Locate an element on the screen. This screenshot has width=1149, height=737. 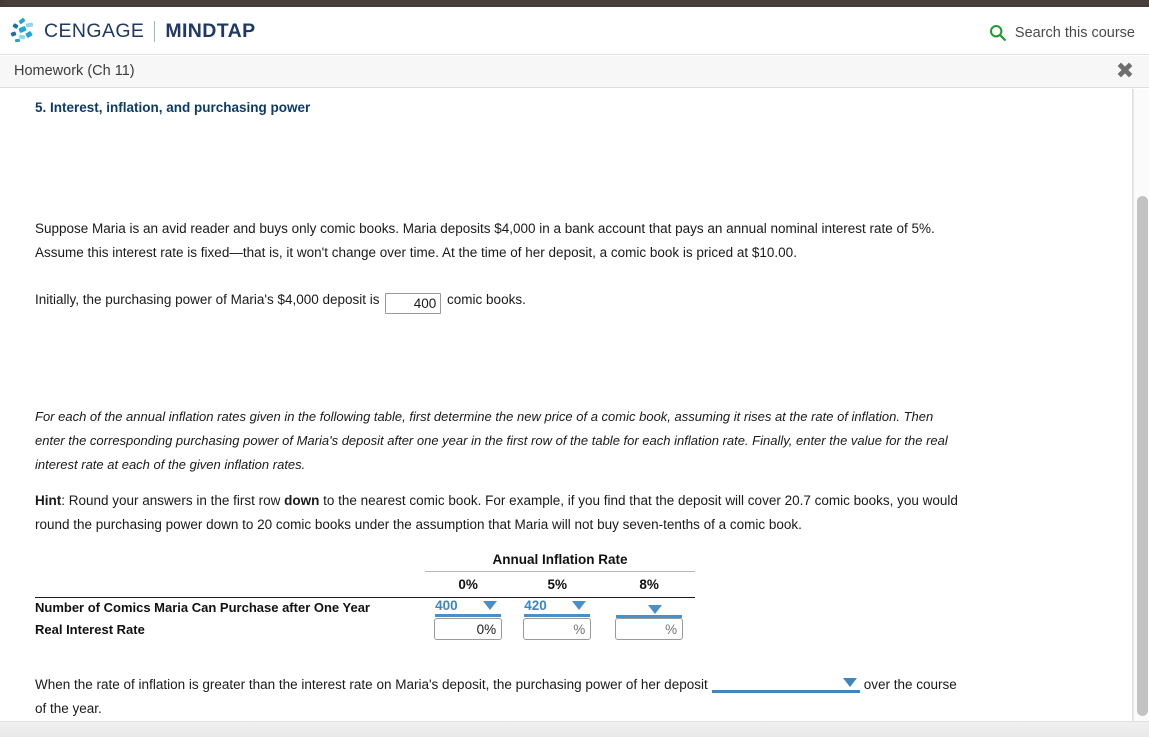
brand-name-cengage: CENGAGE is located at coordinates (94, 30).